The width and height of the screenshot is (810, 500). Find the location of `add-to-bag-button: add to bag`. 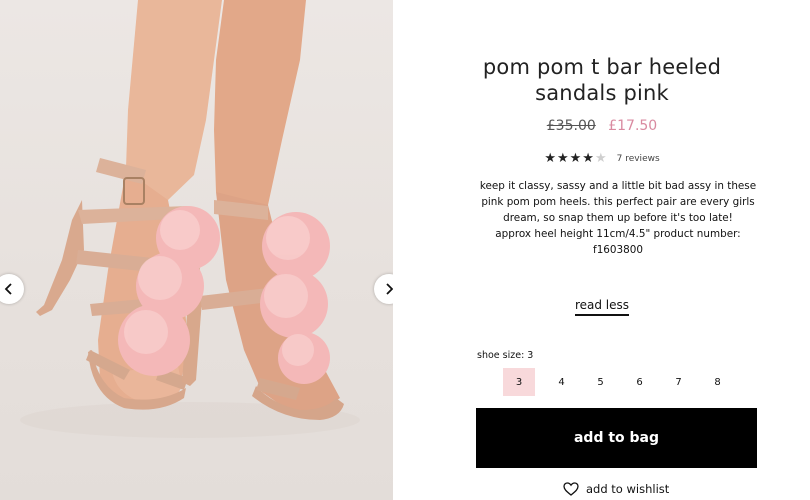

add-to-bag-button: add to bag is located at coordinates (616, 438).